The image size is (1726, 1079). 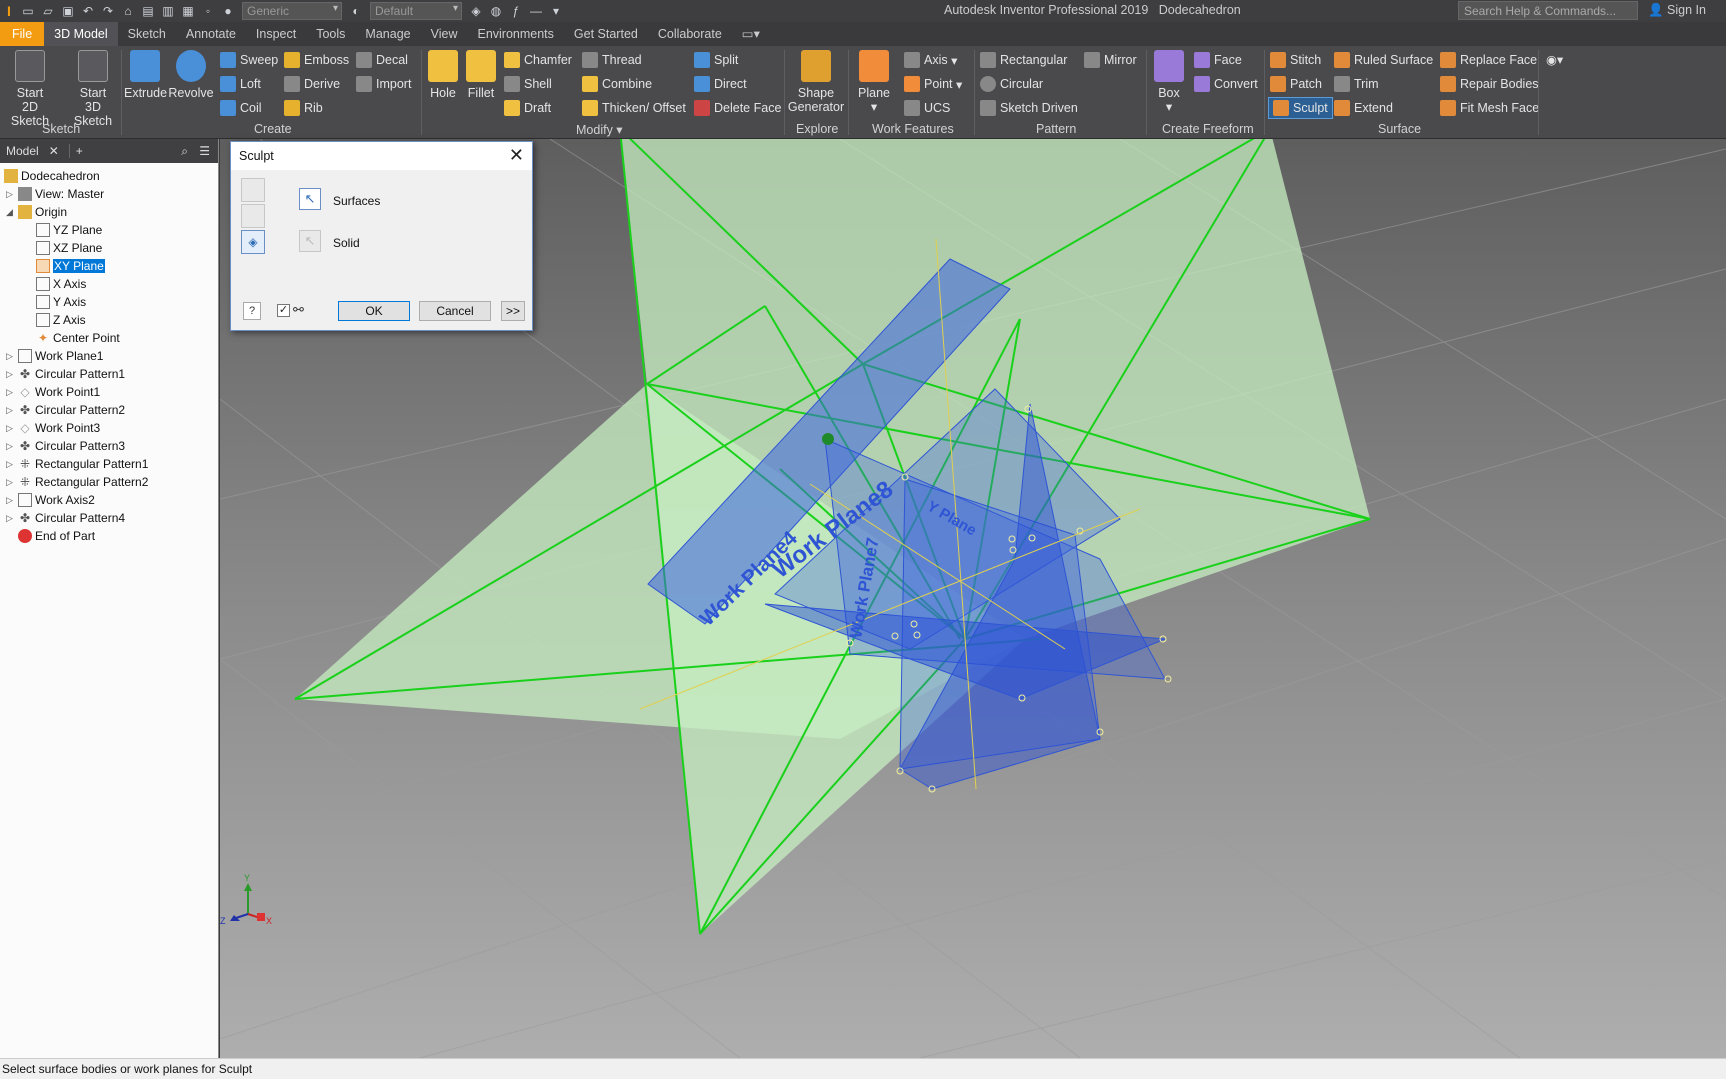 I want to click on select-icon: ▦, so click(x=188, y=11).